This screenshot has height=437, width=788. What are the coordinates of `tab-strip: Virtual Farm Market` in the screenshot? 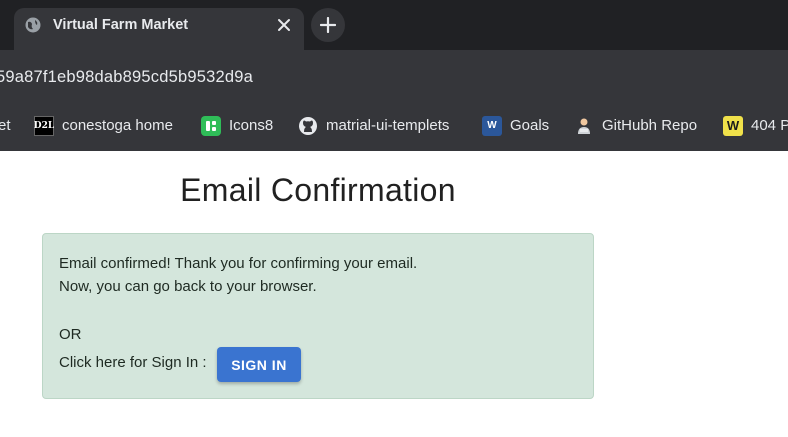 It's located at (394, 25).